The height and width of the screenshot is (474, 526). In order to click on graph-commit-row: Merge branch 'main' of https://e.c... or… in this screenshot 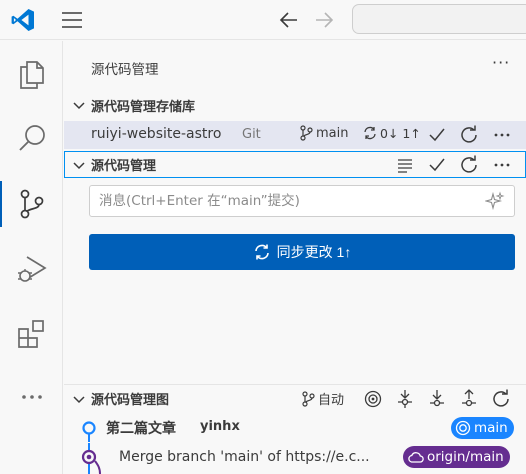, I will do `click(295, 458)`.